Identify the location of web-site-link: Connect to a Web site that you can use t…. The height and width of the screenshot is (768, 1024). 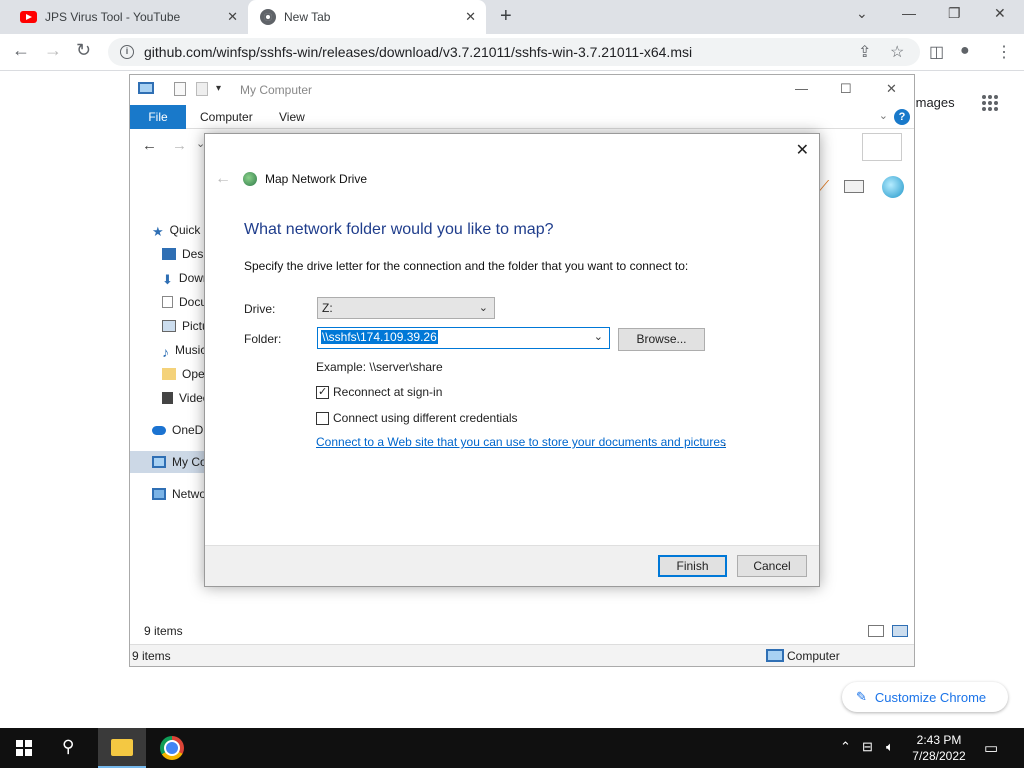
(521, 442).